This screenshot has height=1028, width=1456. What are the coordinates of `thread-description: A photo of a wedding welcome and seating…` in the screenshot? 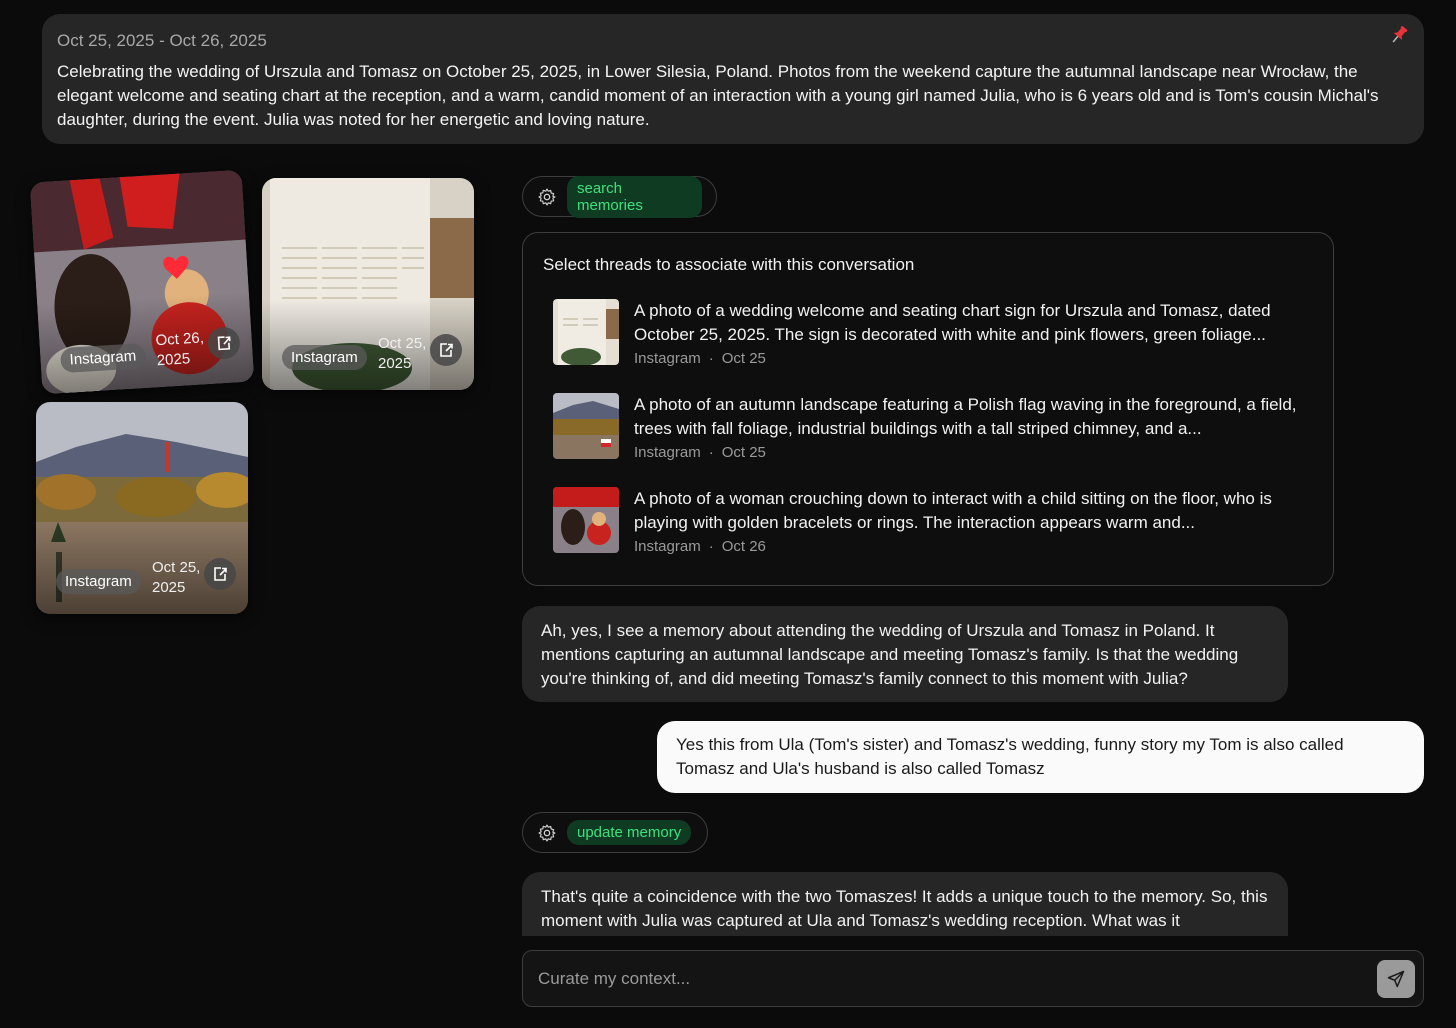 It's located at (952, 322).